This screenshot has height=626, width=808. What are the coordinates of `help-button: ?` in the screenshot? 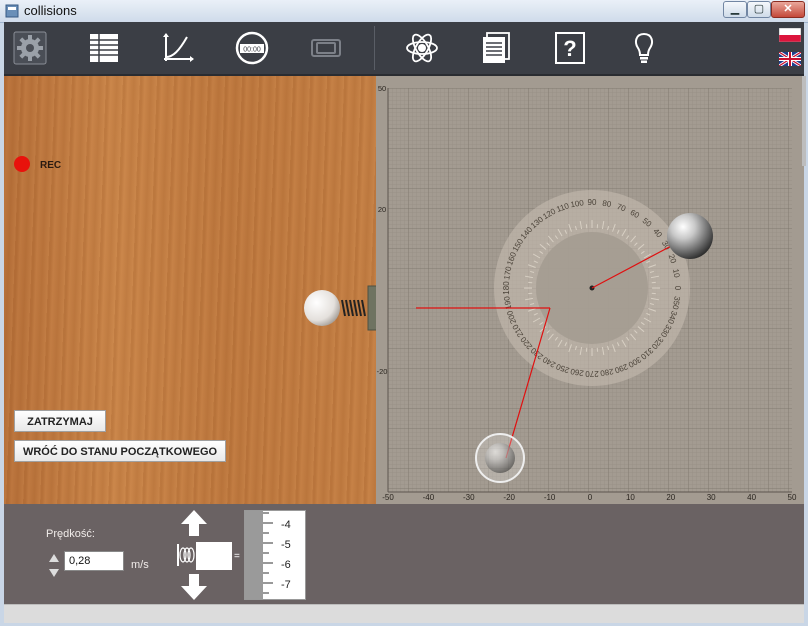 It's located at (570, 48).